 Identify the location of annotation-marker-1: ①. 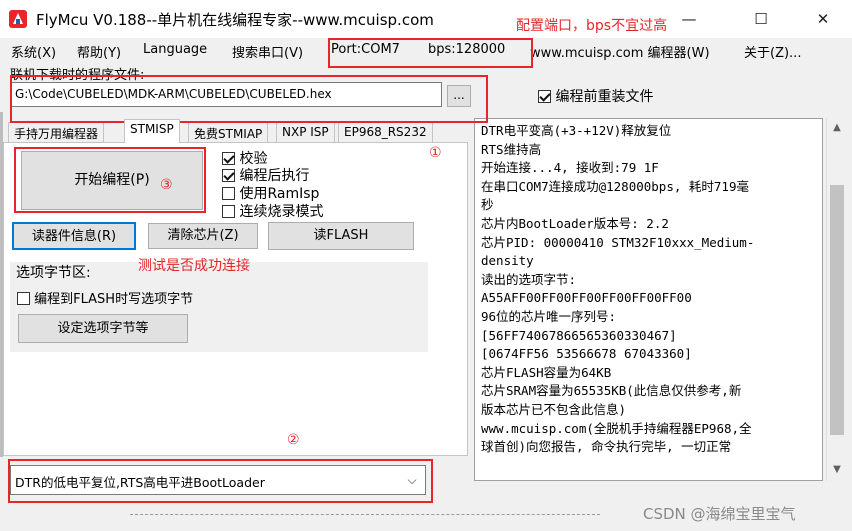
(435, 153).